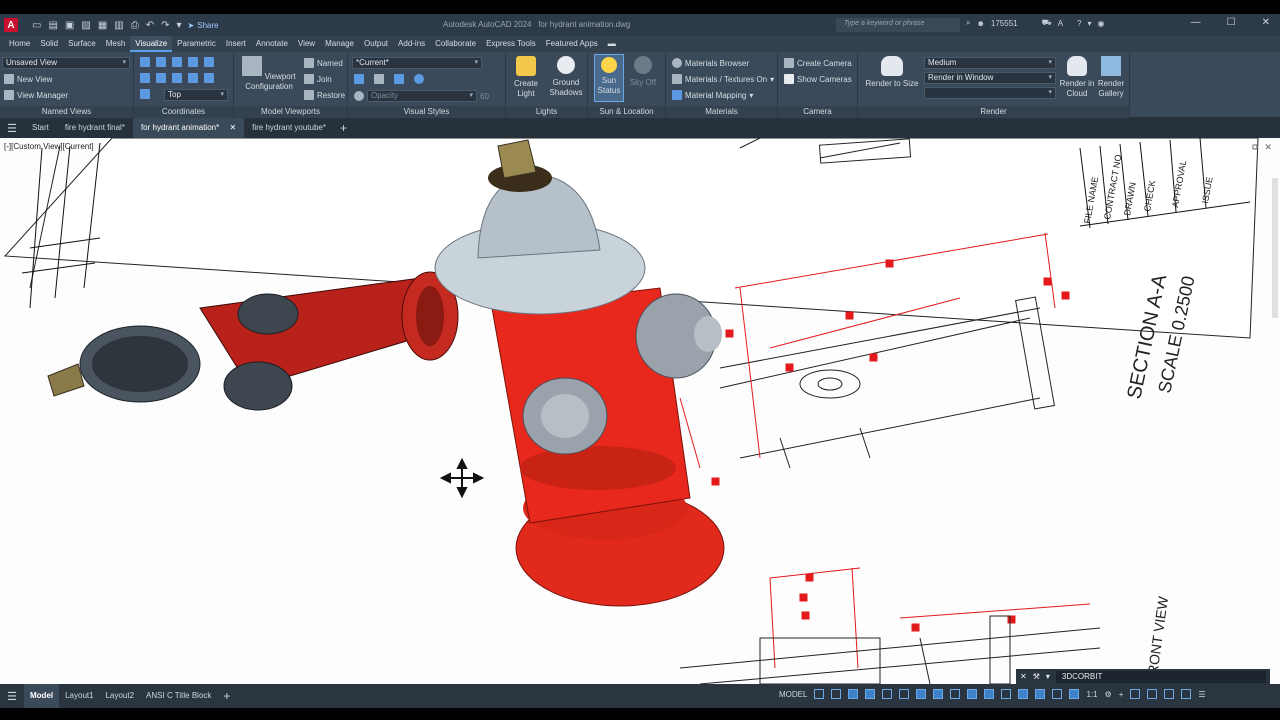 The height and width of the screenshot is (720, 1280). What do you see at coordinates (102, 25) in the screenshot?
I see `open-web-icon: ▦` at bounding box center [102, 25].